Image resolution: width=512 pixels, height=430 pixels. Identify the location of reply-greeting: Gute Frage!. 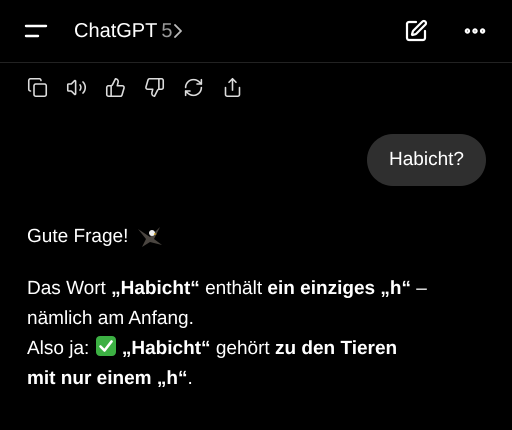
(77, 237).